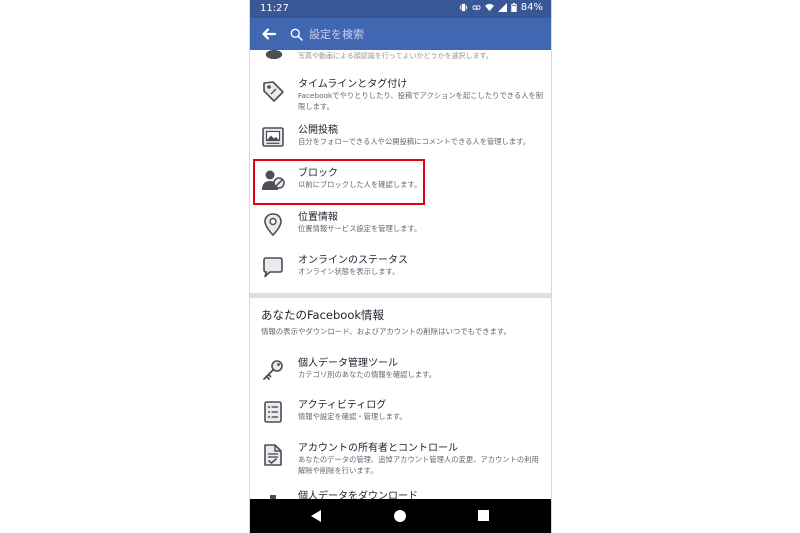 This screenshot has width=800, height=533. I want to click on status-time: 11:27, so click(274, 8).